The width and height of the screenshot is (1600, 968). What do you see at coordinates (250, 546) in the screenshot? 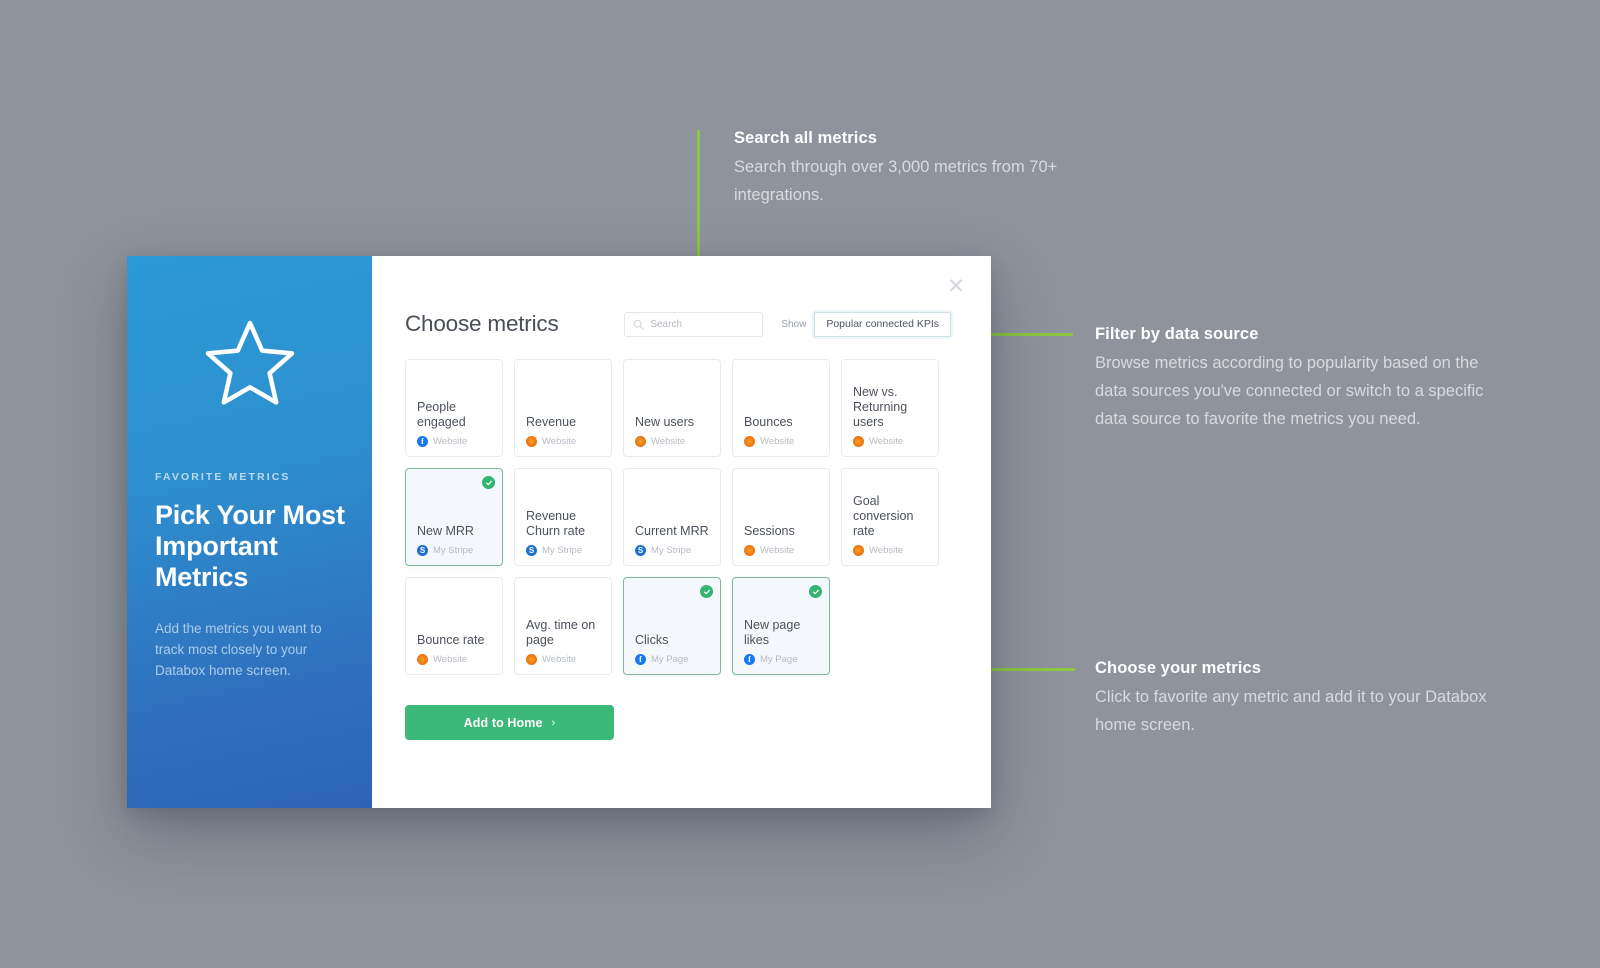
I see `panel-title: Pick Your Most Important Metrics` at bounding box center [250, 546].